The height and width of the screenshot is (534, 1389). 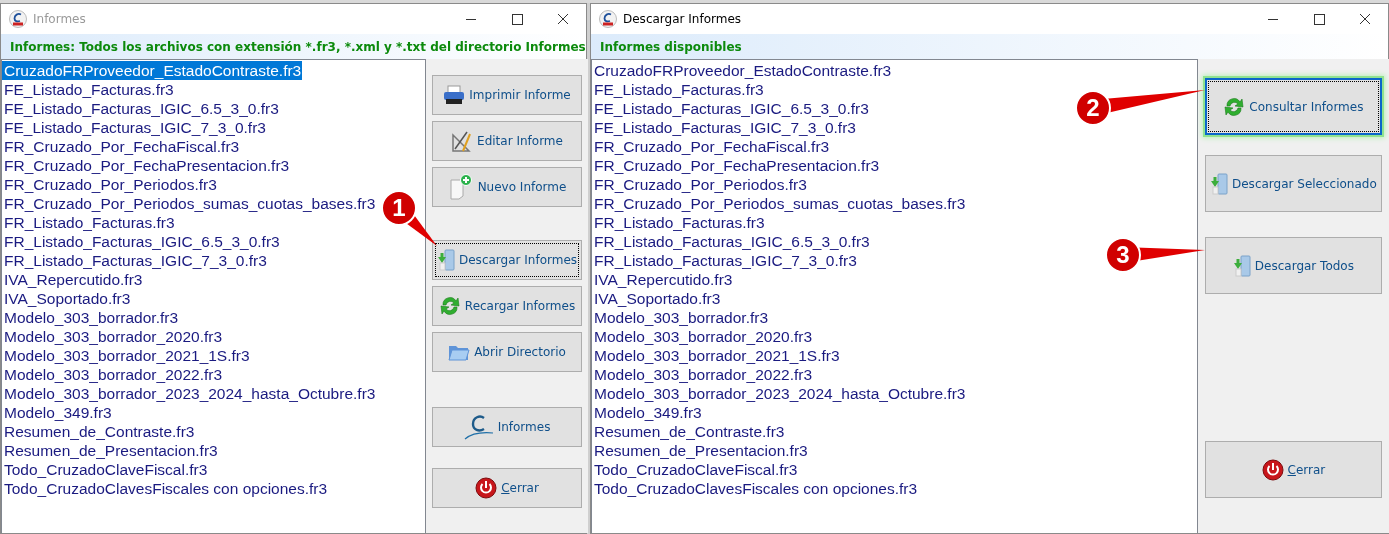 What do you see at coordinates (1093, 108) in the screenshot?
I see `callout-number: 2` at bounding box center [1093, 108].